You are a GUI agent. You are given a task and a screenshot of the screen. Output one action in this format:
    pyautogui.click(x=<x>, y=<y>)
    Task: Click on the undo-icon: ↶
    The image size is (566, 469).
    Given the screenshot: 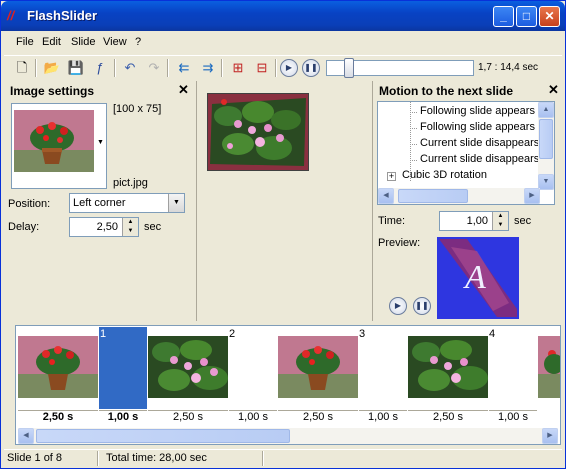 What is the action you would take?
    pyautogui.click(x=130, y=68)
    